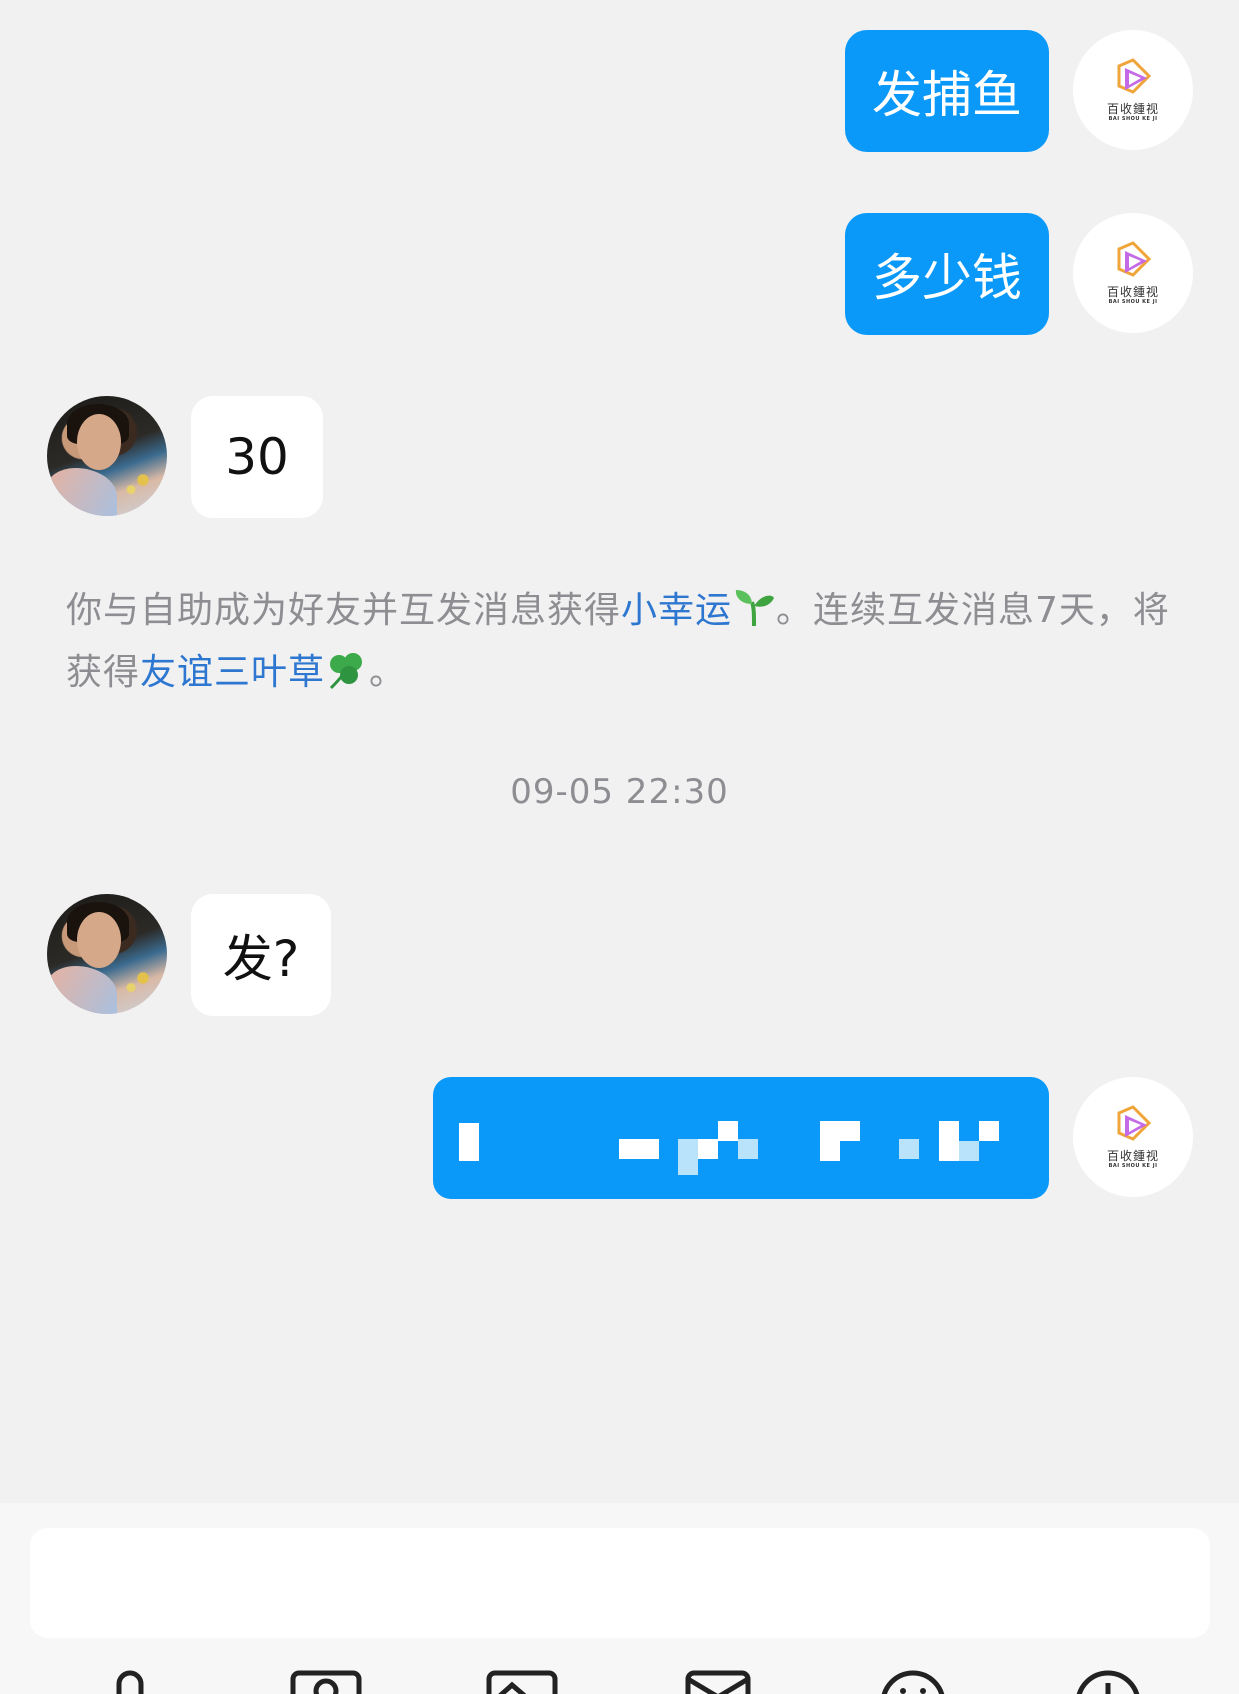  I want to click on clover-icon, so click(346, 671).